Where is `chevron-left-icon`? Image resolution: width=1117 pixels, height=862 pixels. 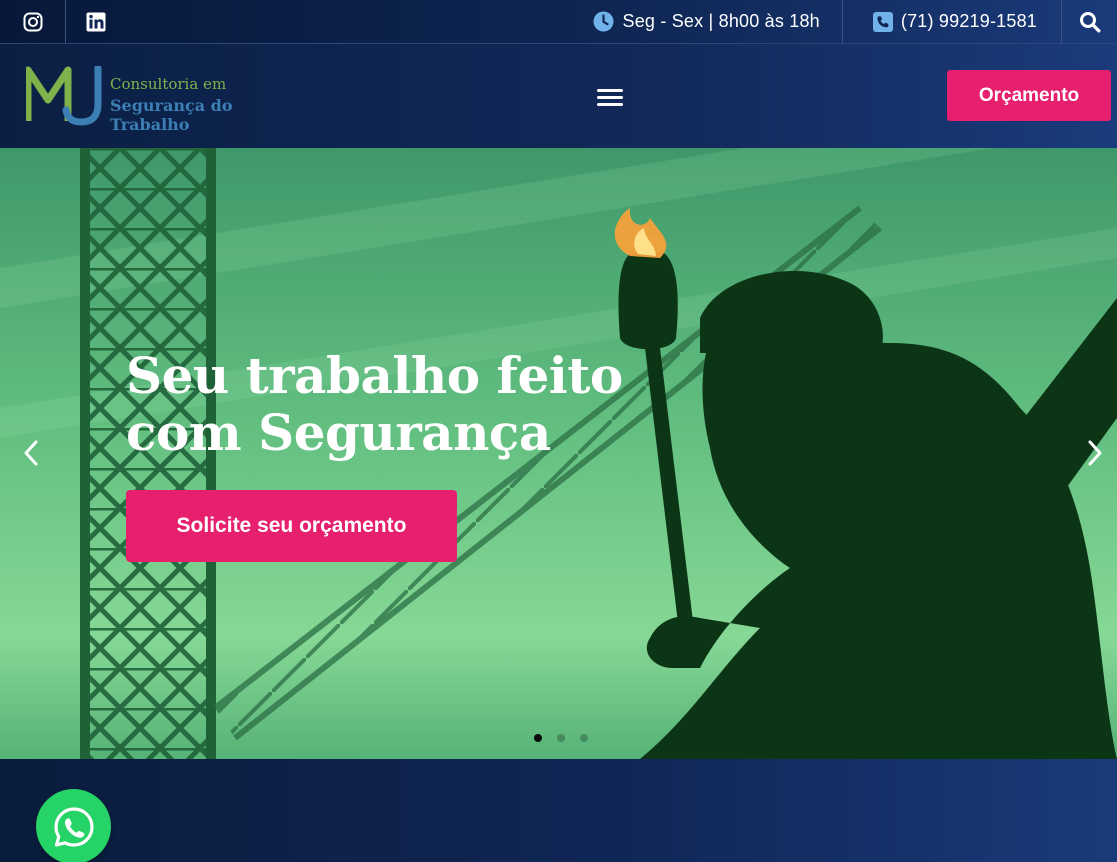
chevron-left-icon is located at coordinates (31, 453).